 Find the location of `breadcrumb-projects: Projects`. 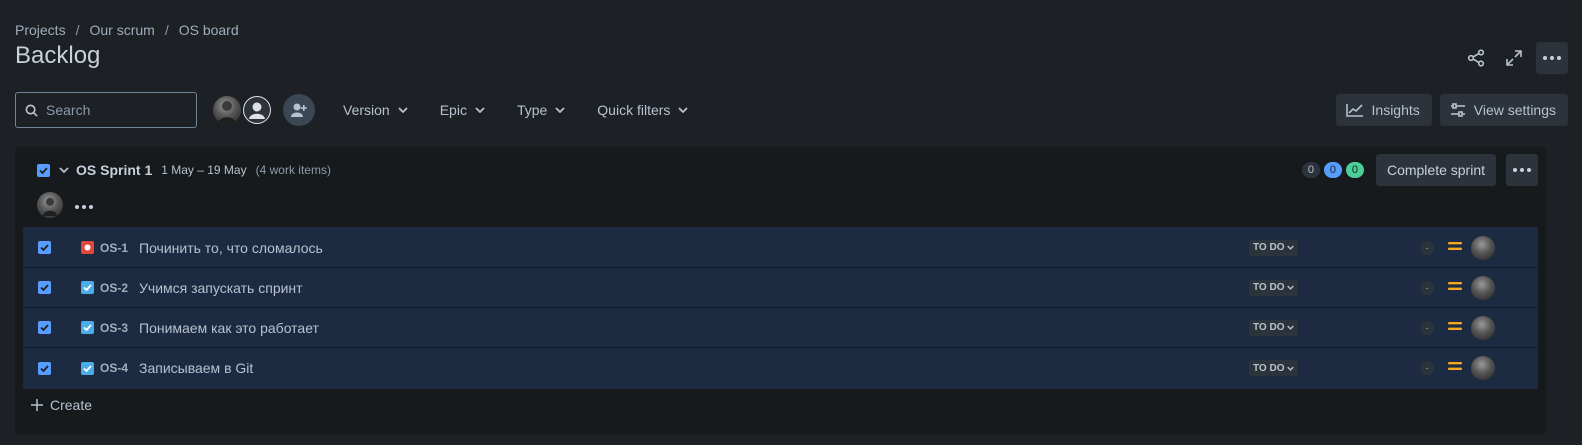

breadcrumb-projects: Projects is located at coordinates (40, 30).